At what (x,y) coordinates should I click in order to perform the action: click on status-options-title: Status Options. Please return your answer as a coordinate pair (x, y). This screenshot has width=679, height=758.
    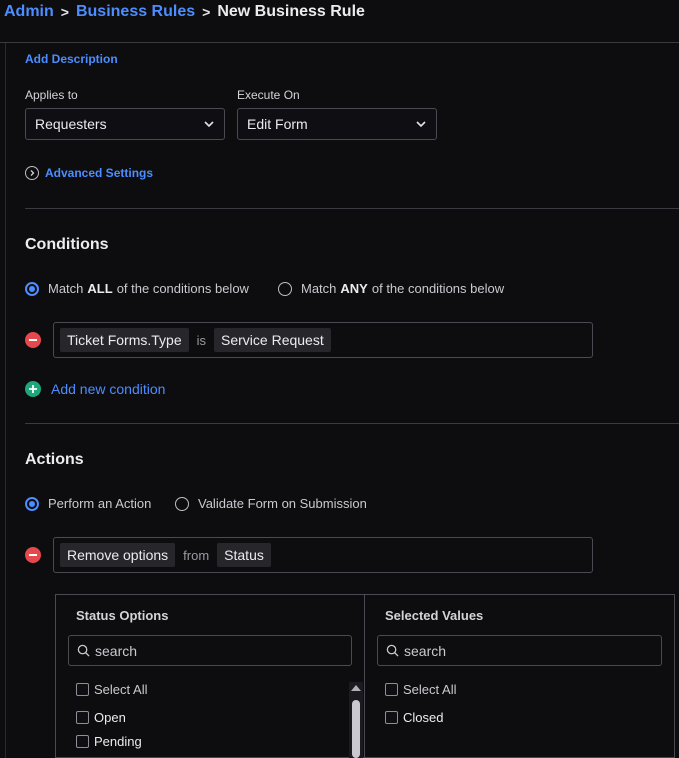
    Looking at the image, I should click on (122, 615).